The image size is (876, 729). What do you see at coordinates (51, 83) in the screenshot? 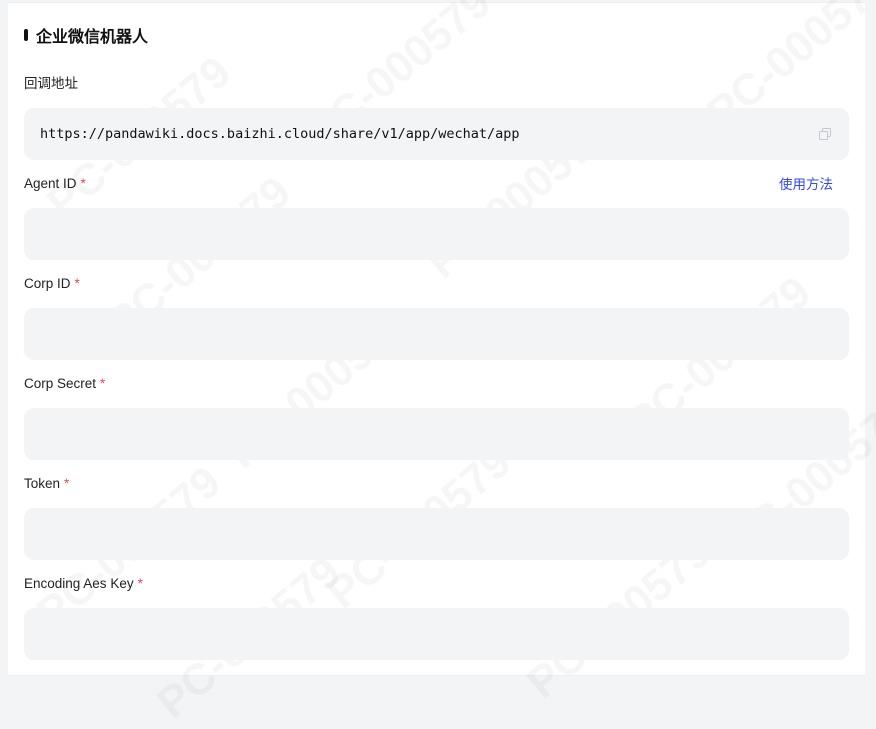
I see `callback-url-label: 回调地址` at bounding box center [51, 83].